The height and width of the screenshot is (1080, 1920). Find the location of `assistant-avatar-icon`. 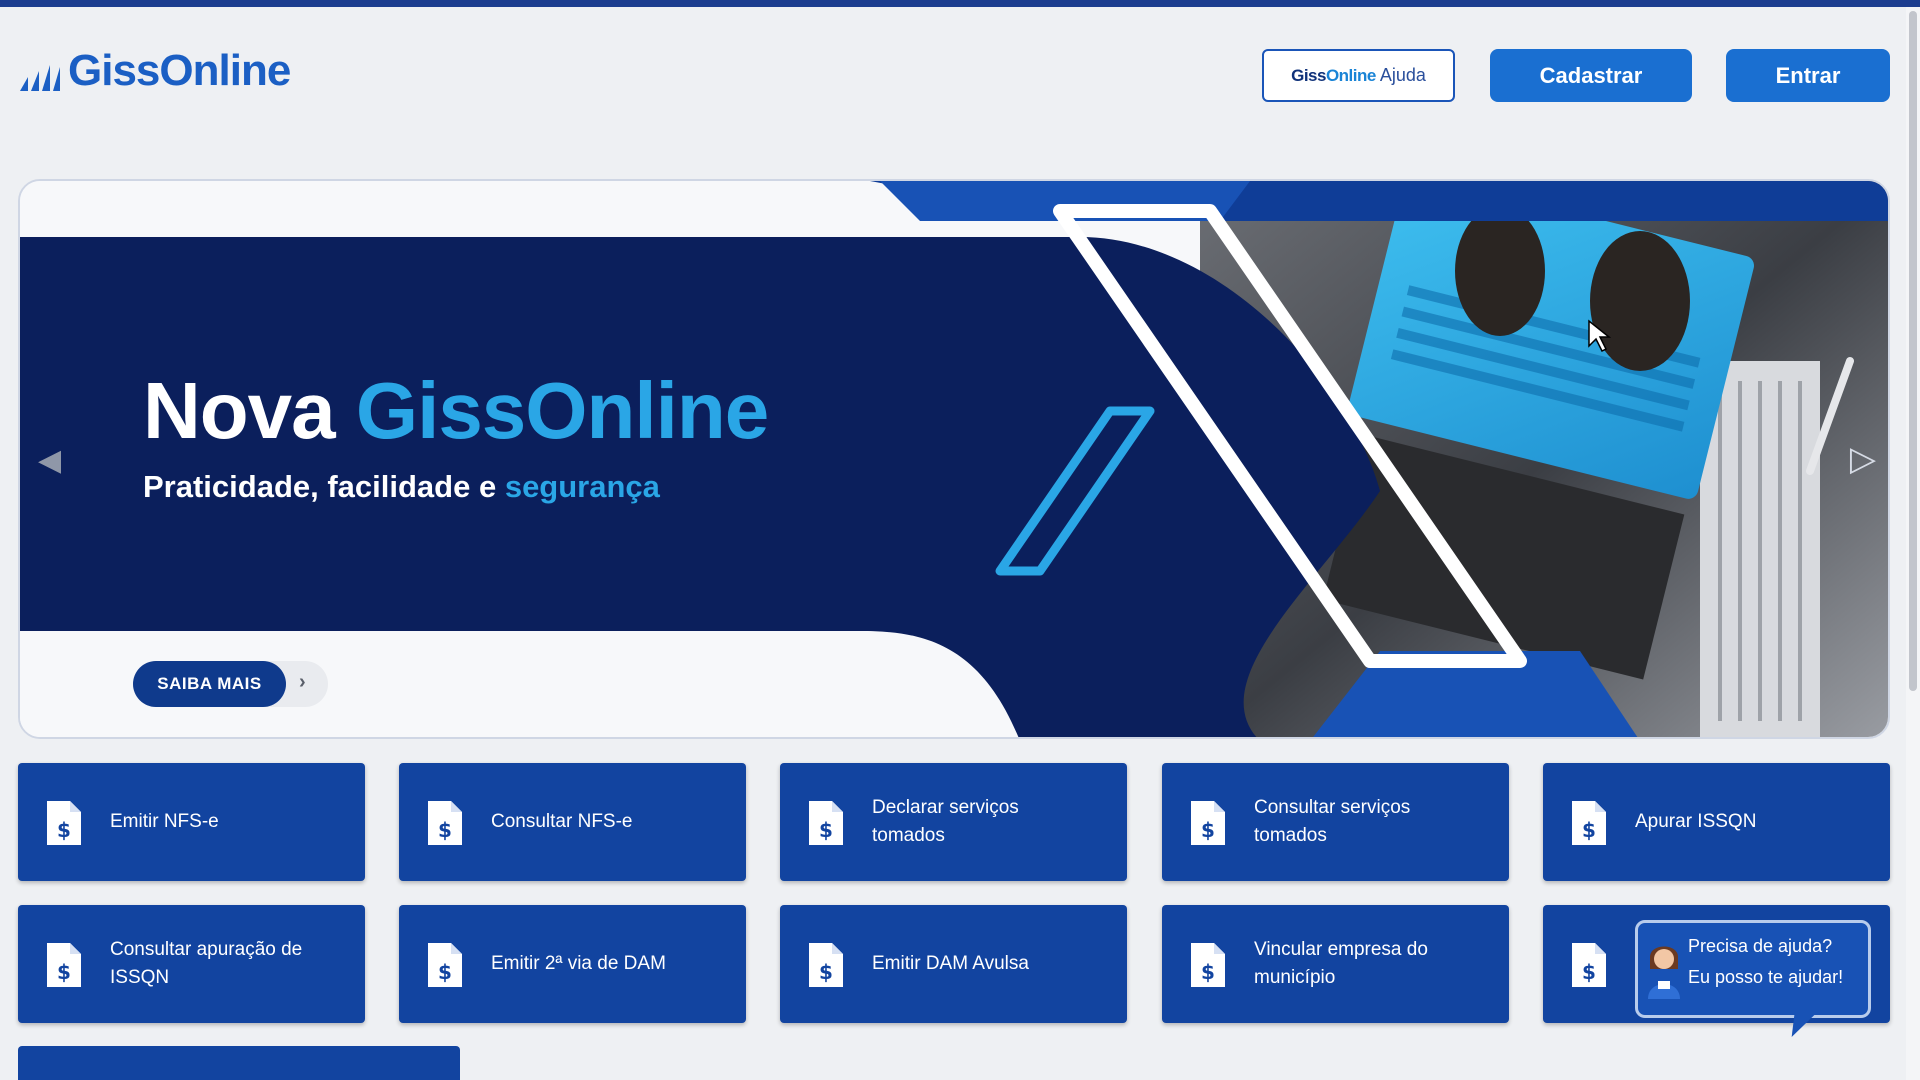

assistant-avatar-icon is located at coordinates (1664, 972).